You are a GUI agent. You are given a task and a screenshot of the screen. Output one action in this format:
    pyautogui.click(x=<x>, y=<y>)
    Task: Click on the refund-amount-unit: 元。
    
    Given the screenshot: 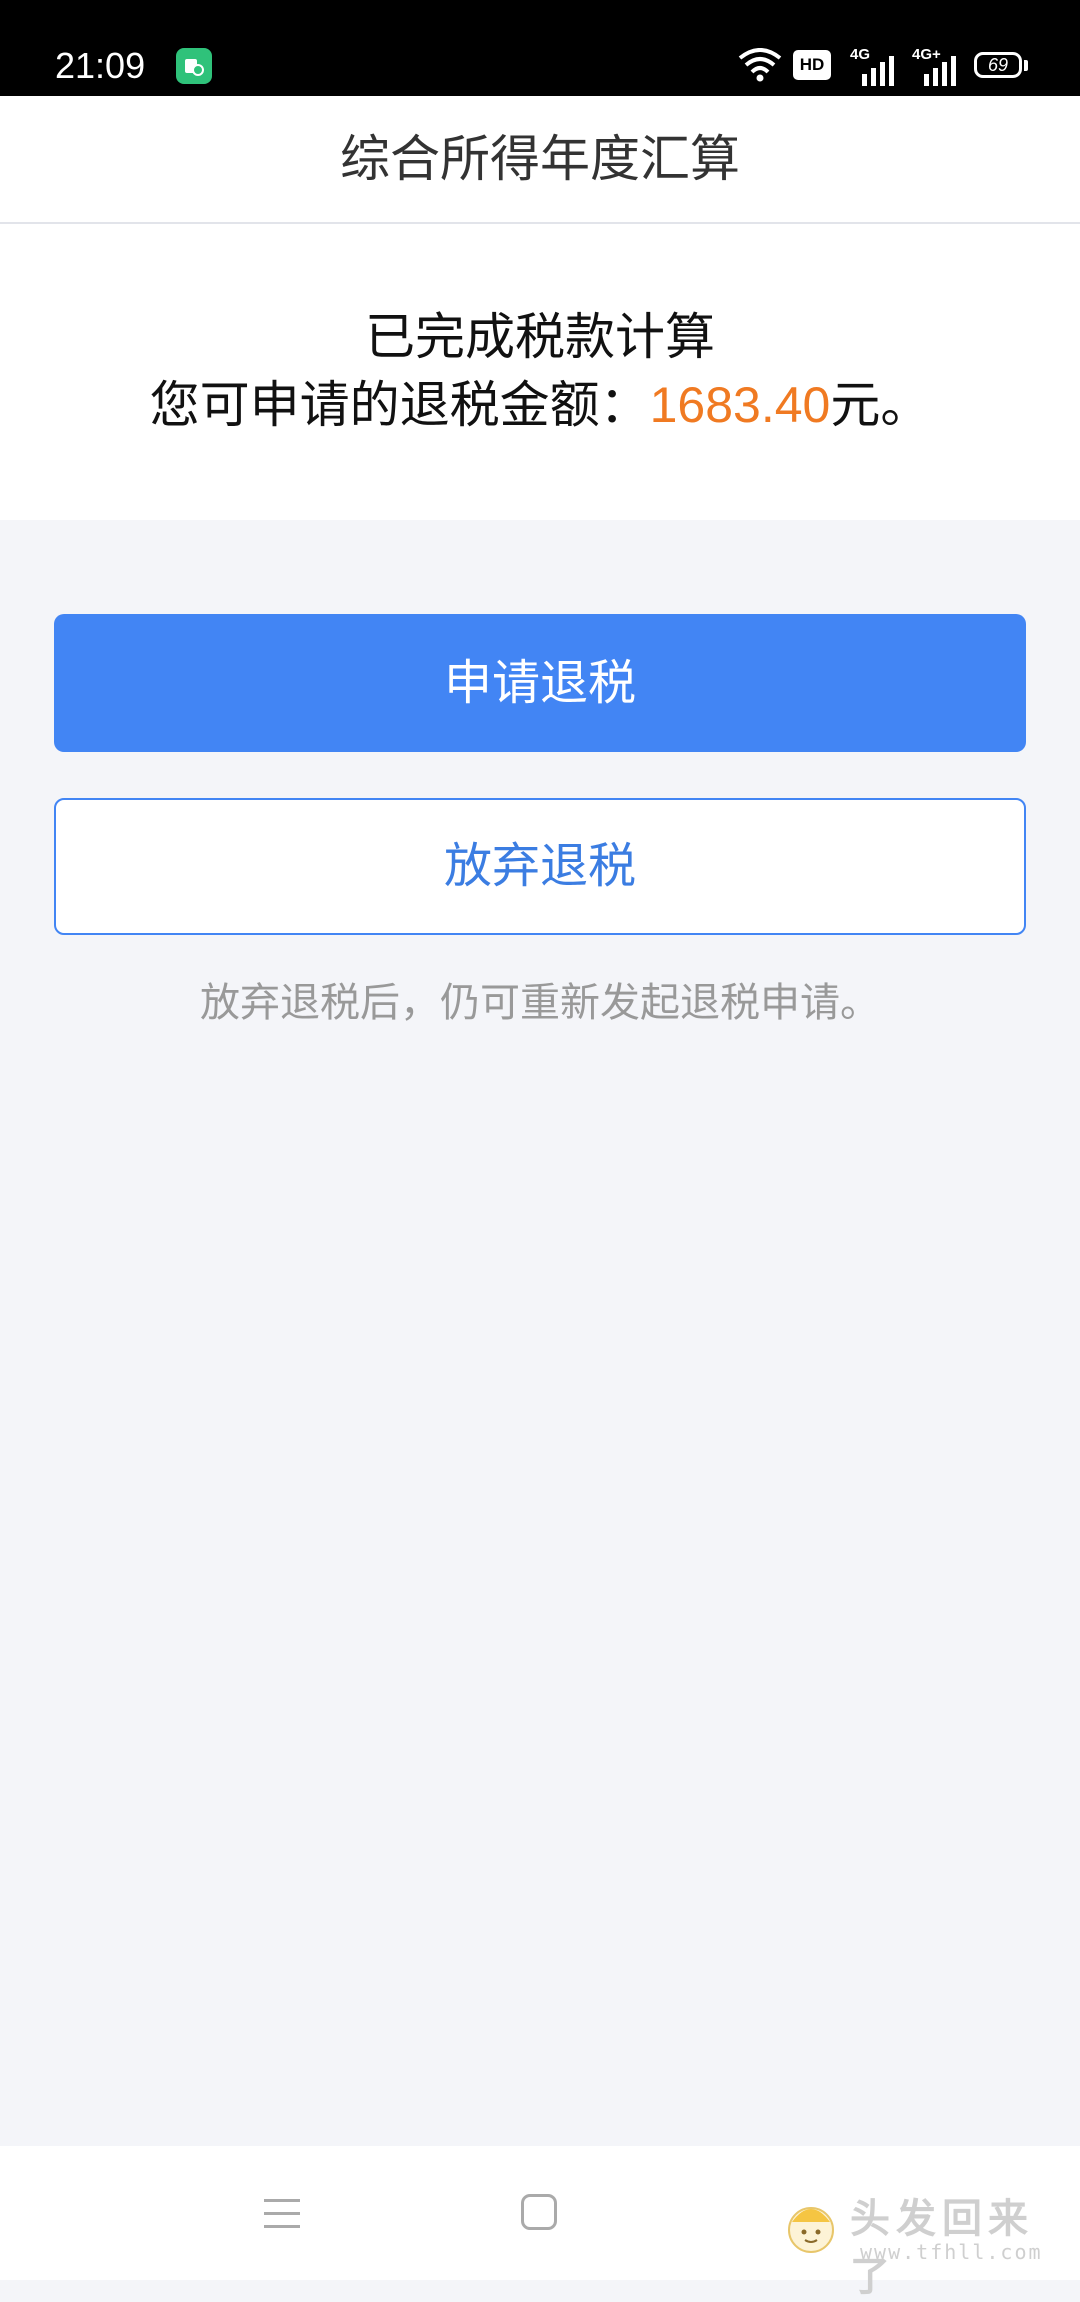 What is the action you would take?
    pyautogui.click(x=880, y=405)
    